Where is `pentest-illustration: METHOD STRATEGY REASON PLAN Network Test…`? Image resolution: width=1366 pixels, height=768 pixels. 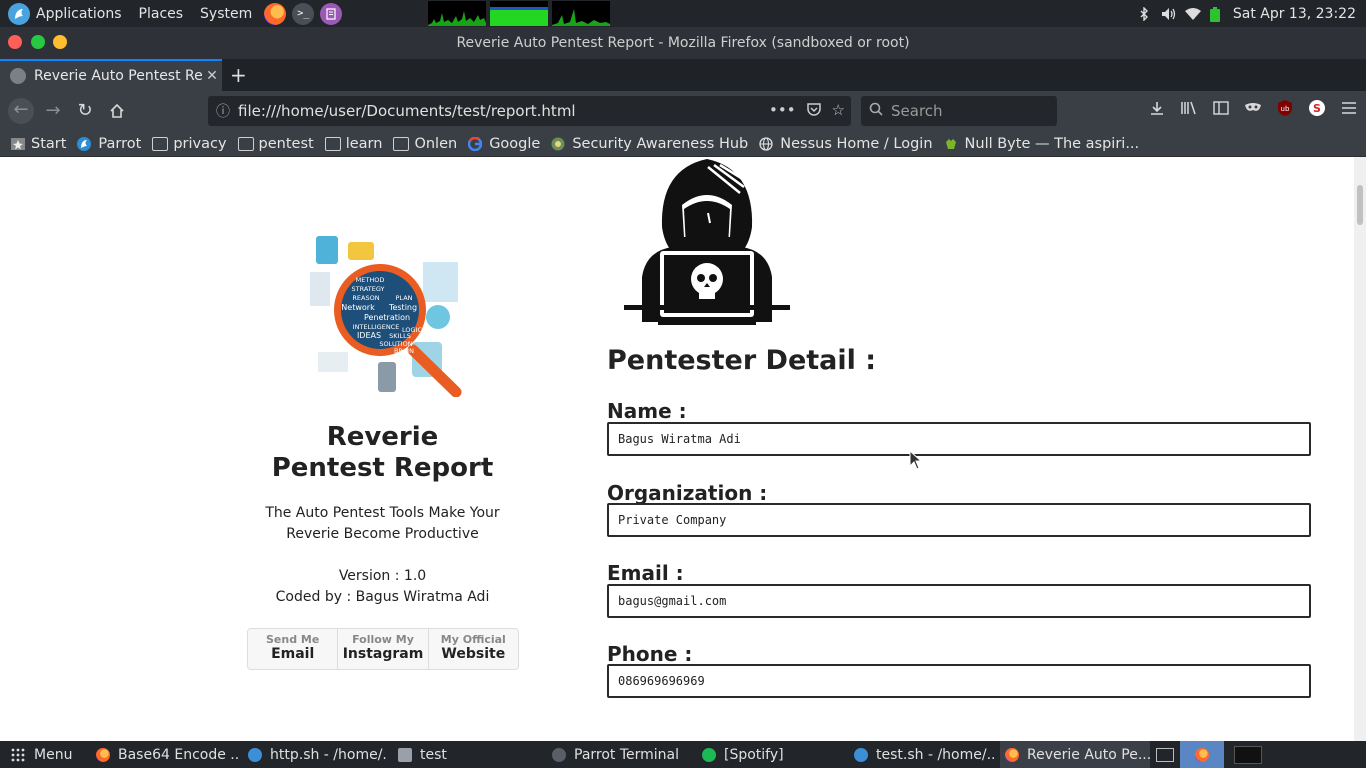 pentest-illustration: METHOD STRATEGY REASON PLAN Network Test… is located at coordinates (385, 315).